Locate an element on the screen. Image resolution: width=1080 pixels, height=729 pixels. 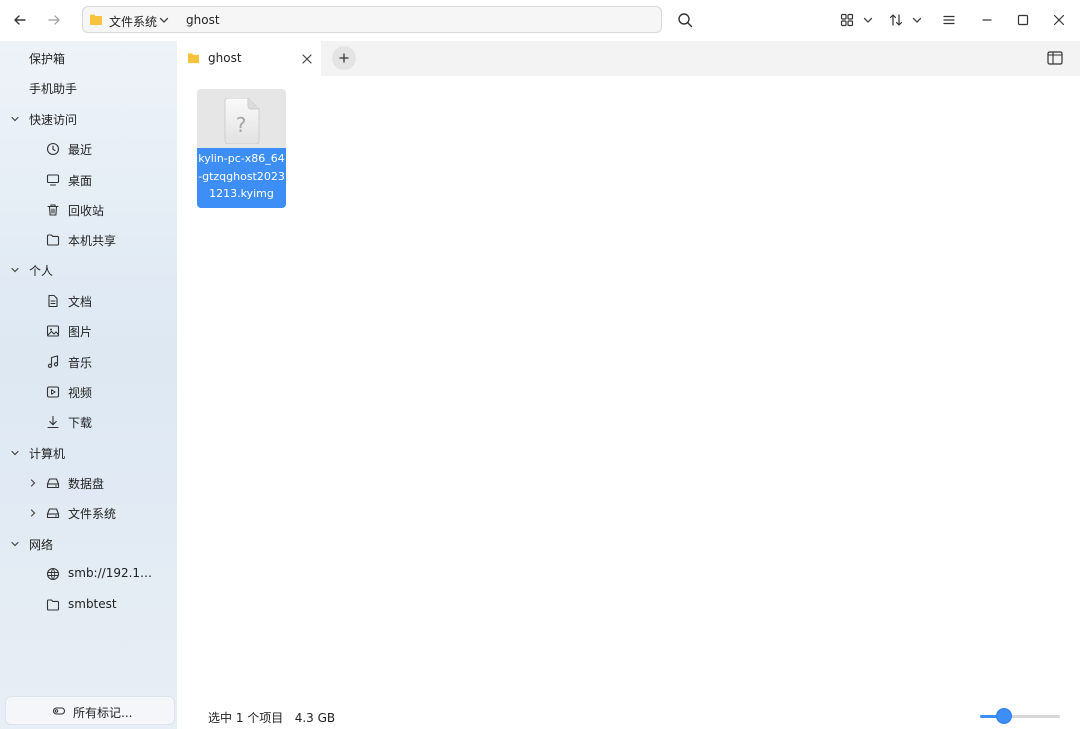
sidebar-section-label: 快速访问 is located at coordinates (53, 120).